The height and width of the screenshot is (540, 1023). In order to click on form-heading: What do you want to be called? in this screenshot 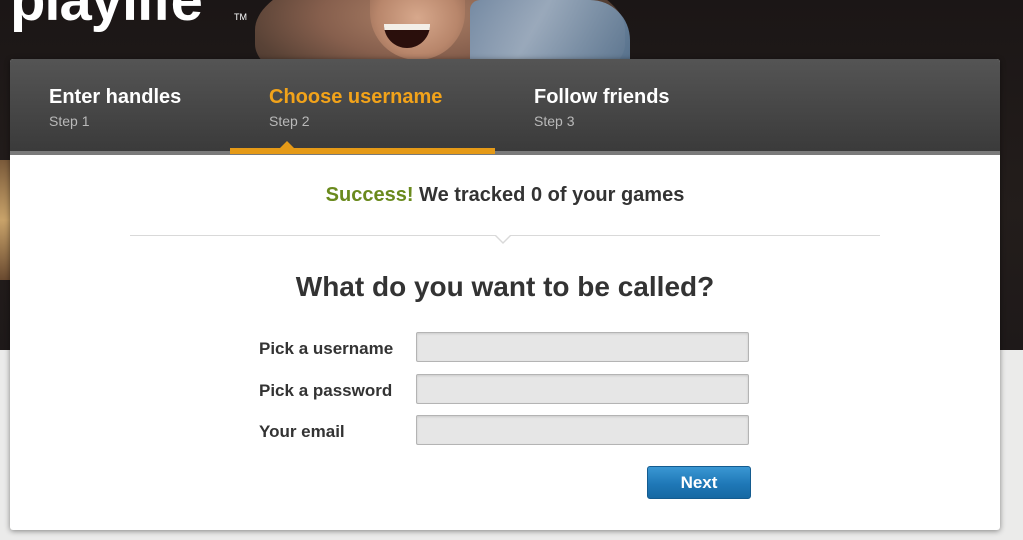, I will do `click(505, 286)`.